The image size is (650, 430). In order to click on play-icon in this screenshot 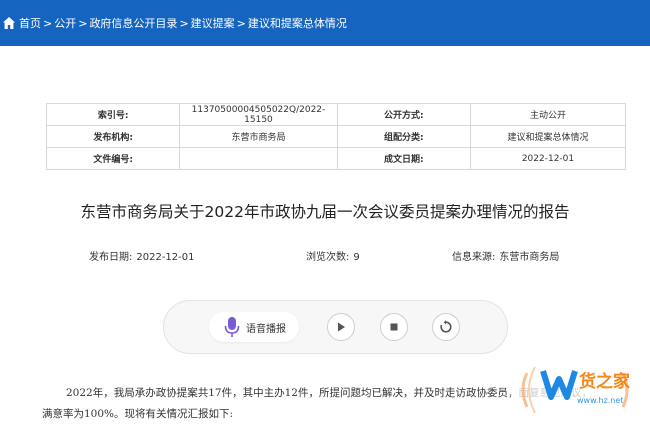, I will do `click(341, 327)`.